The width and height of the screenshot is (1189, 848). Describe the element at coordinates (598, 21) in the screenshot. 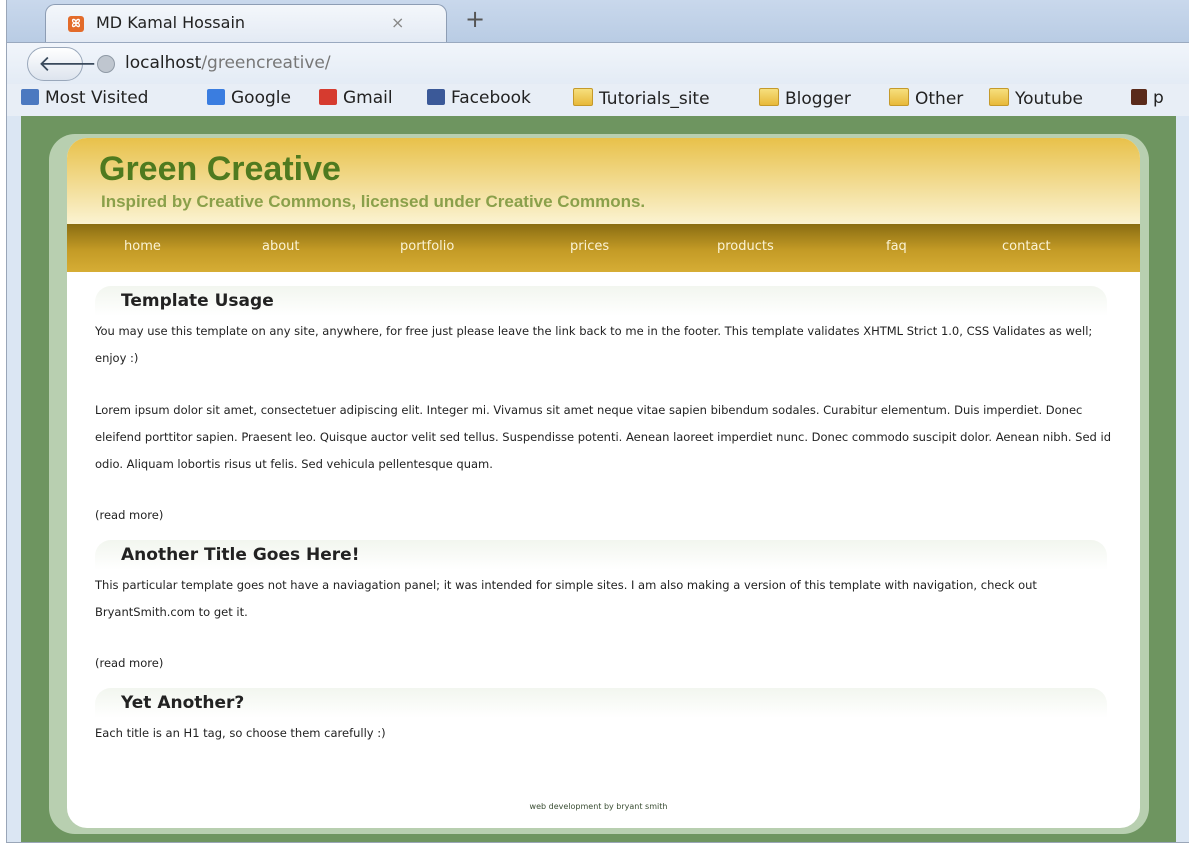

I see `tab-bar: ꕤ MD Kamal Hossain × +` at that location.